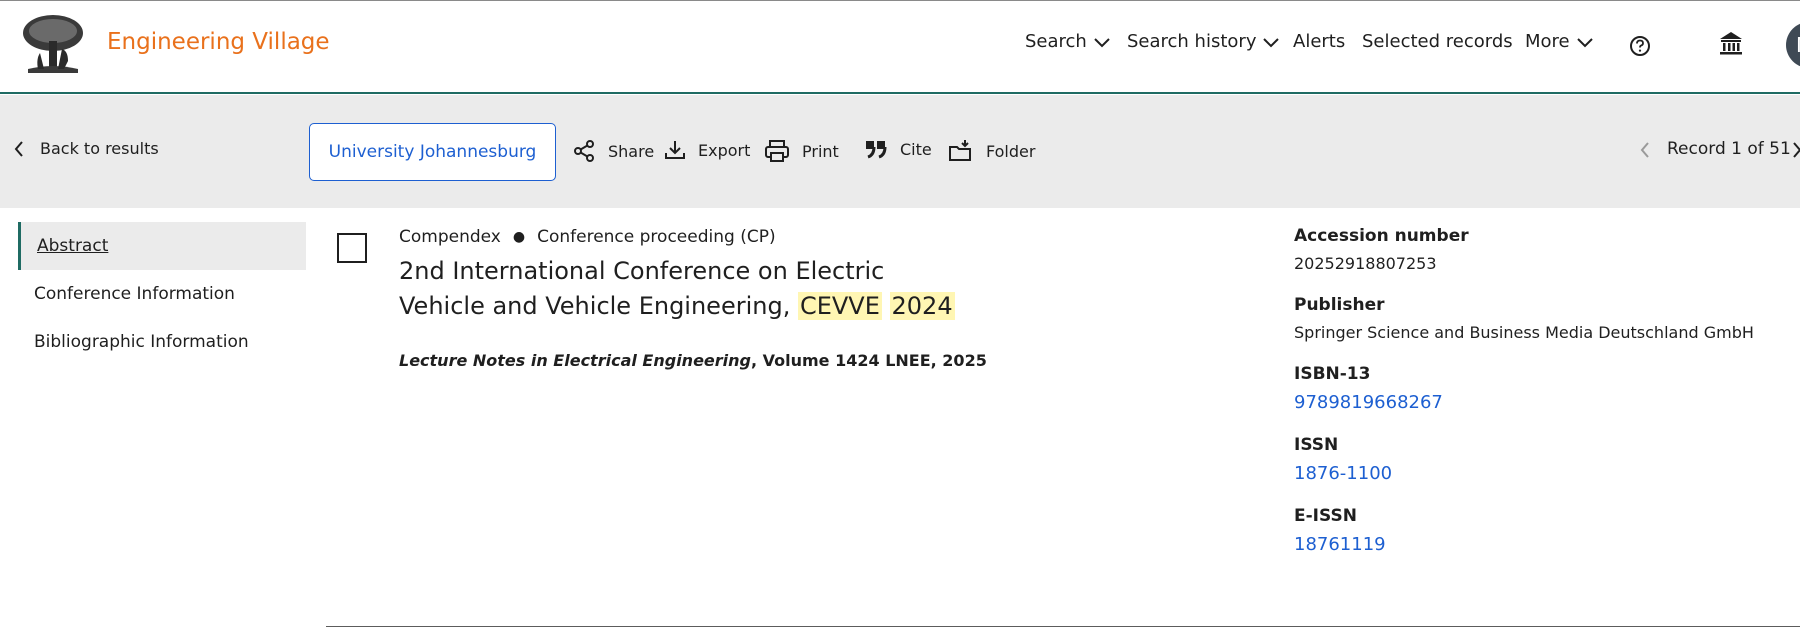 The image size is (1800, 640). What do you see at coordinates (1316, 445) in the screenshot?
I see `issn-label: ISSN` at bounding box center [1316, 445].